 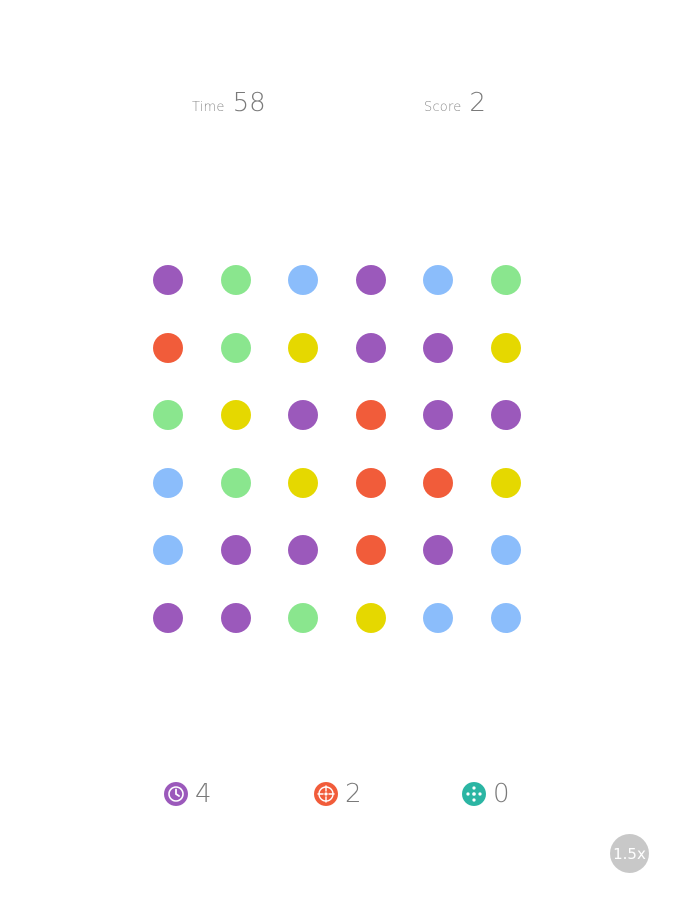 What do you see at coordinates (208, 107) in the screenshot?
I see `time-label: Time` at bounding box center [208, 107].